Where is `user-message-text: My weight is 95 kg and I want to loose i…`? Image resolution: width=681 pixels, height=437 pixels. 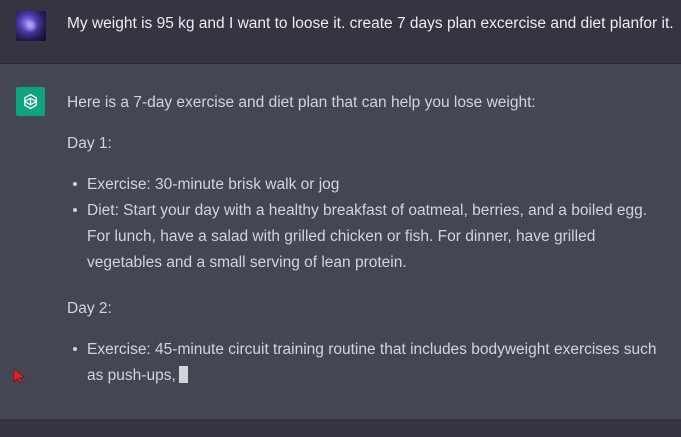
user-message-text: My weight is 95 kg and I want to loose i… is located at coordinates (370, 23).